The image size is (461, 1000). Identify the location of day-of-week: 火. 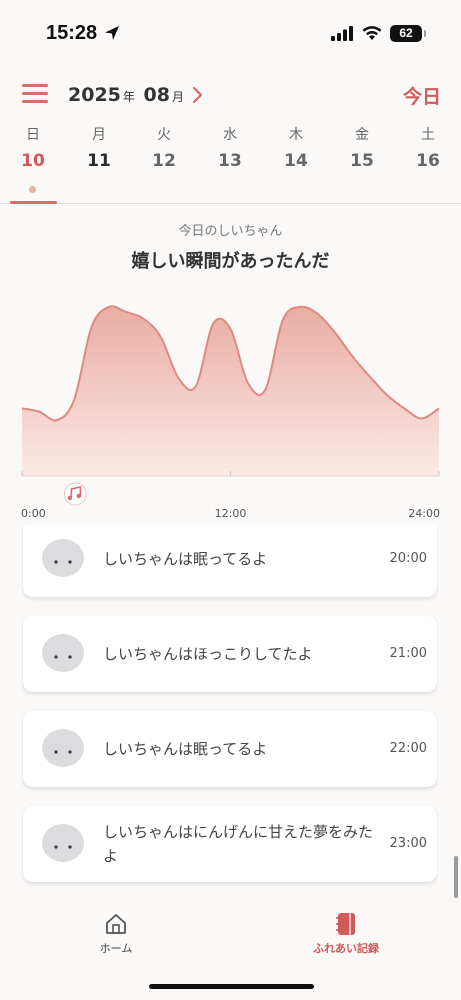
(164, 135).